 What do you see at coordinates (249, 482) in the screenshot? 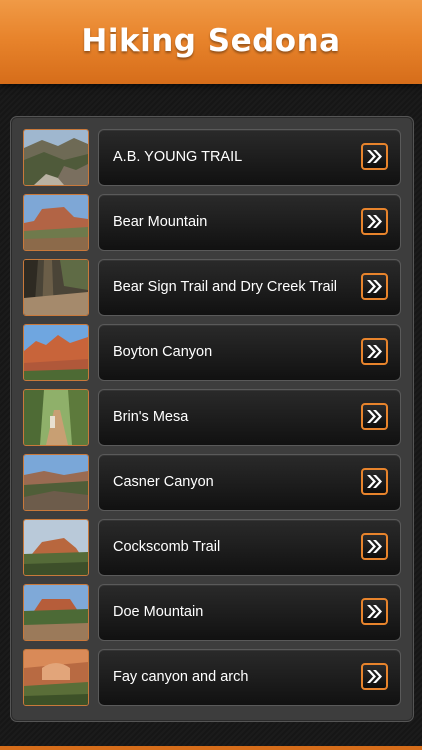
I see `trail-item-button: Casner Canyon` at bounding box center [249, 482].